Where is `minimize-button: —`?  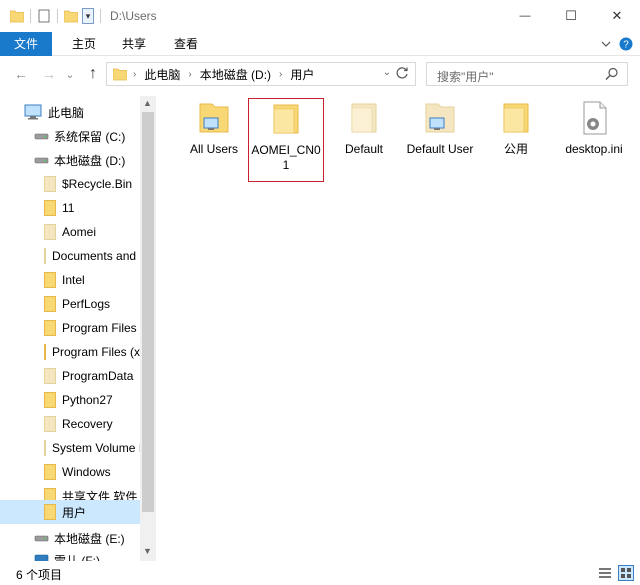 minimize-button: — is located at coordinates (525, 16).